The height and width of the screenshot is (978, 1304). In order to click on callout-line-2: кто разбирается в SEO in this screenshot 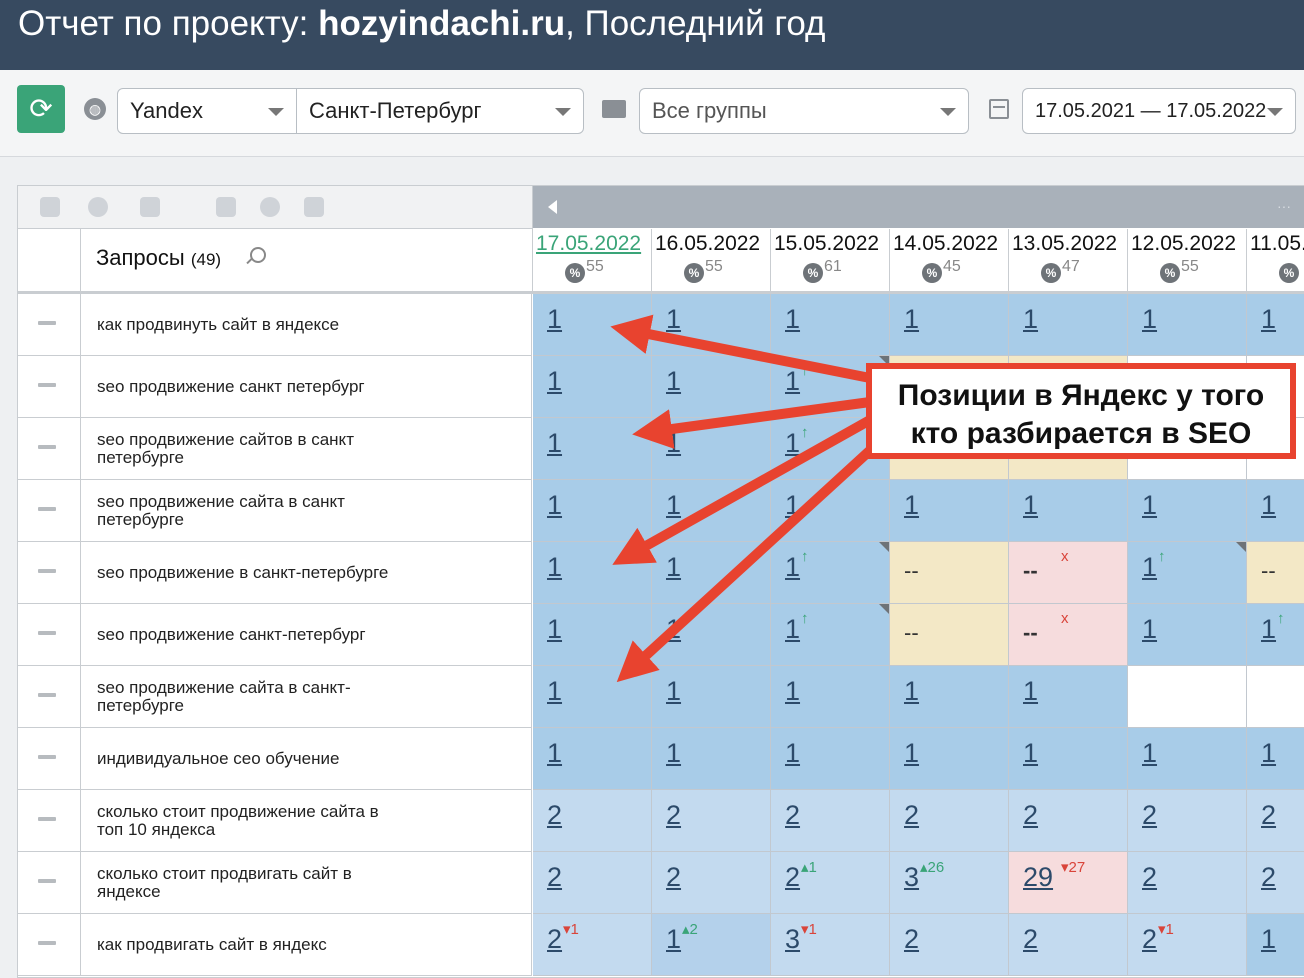, I will do `click(1081, 433)`.